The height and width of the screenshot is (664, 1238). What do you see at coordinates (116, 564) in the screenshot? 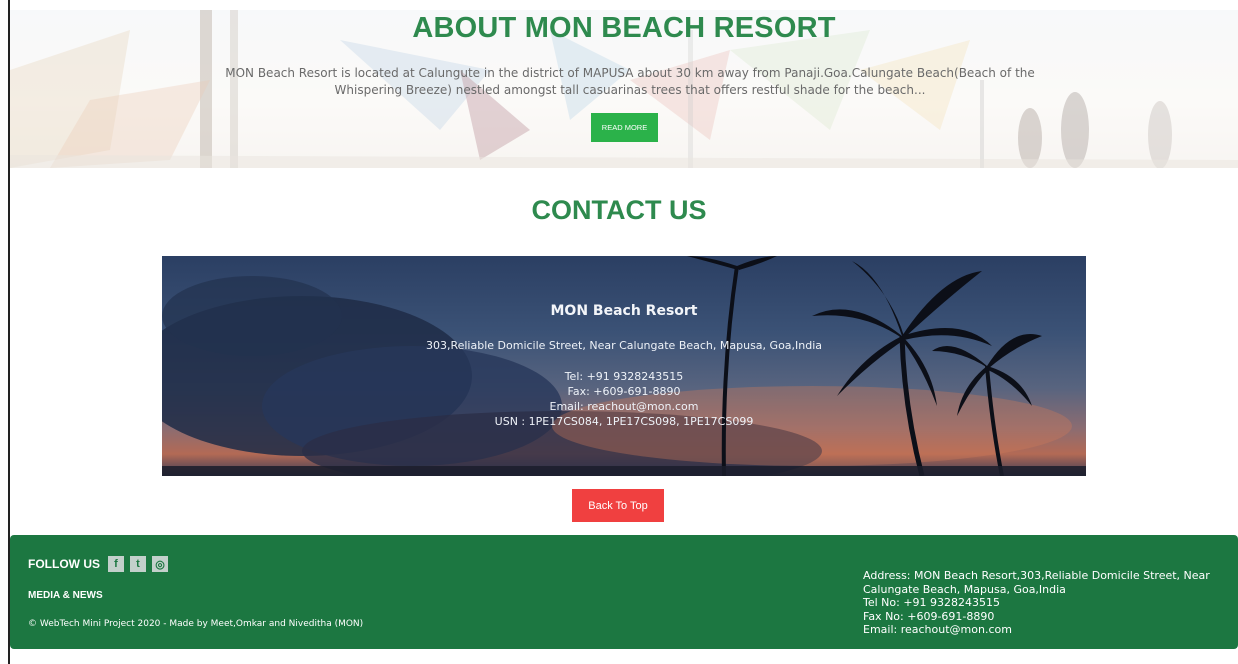
I see `facebook-icon: f` at bounding box center [116, 564].